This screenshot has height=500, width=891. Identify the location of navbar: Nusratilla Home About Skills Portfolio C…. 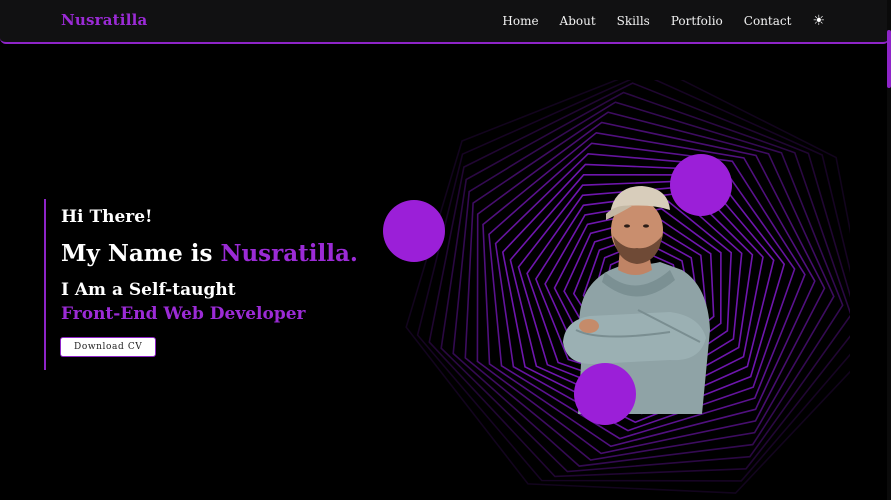
(444, 22).